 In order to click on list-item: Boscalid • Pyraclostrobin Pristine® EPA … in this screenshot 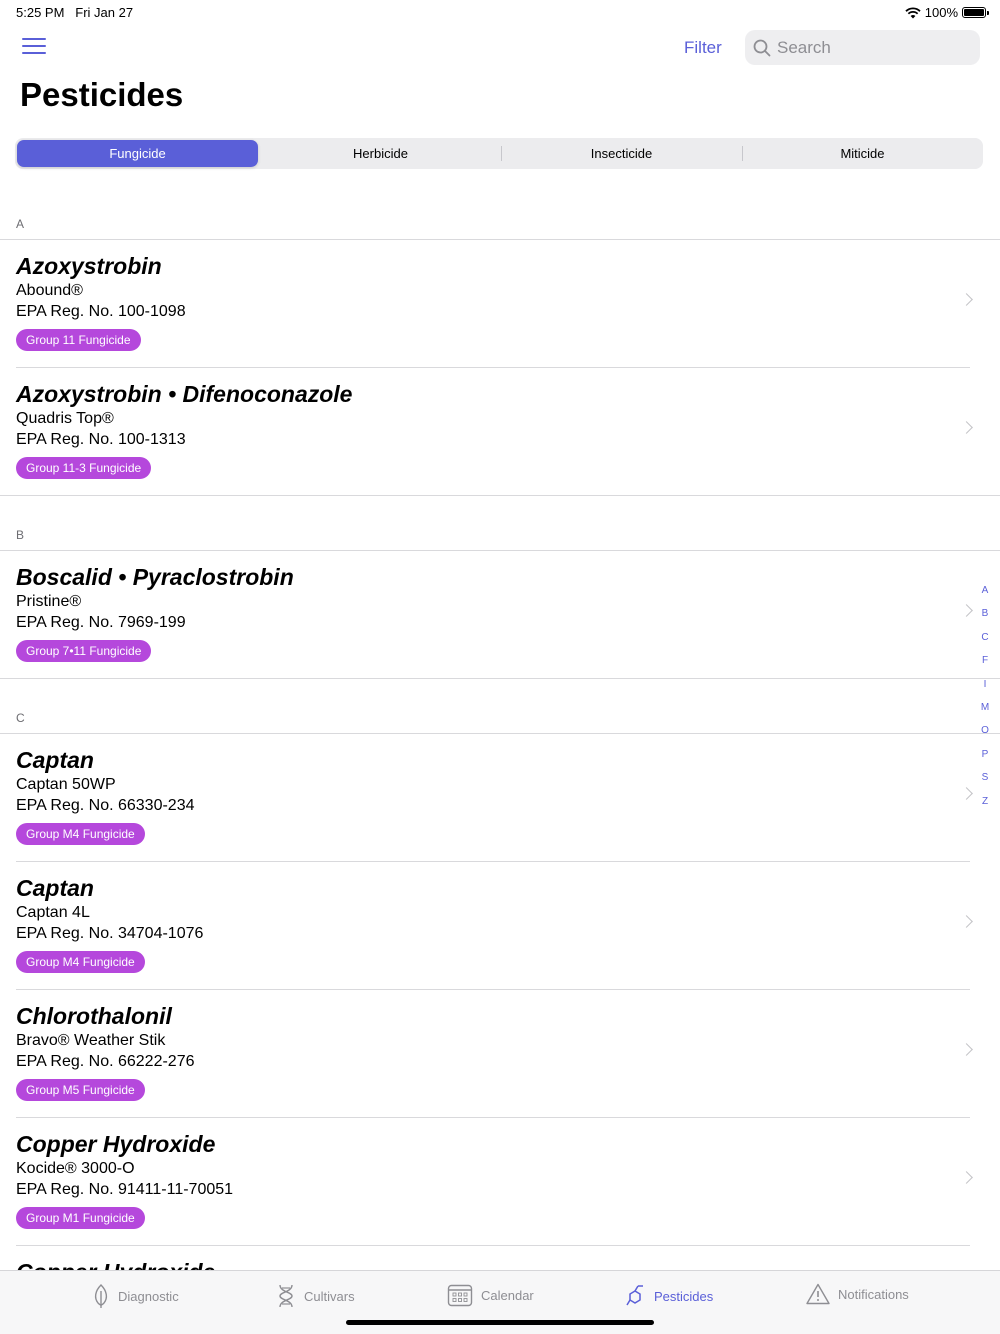, I will do `click(500, 615)`.